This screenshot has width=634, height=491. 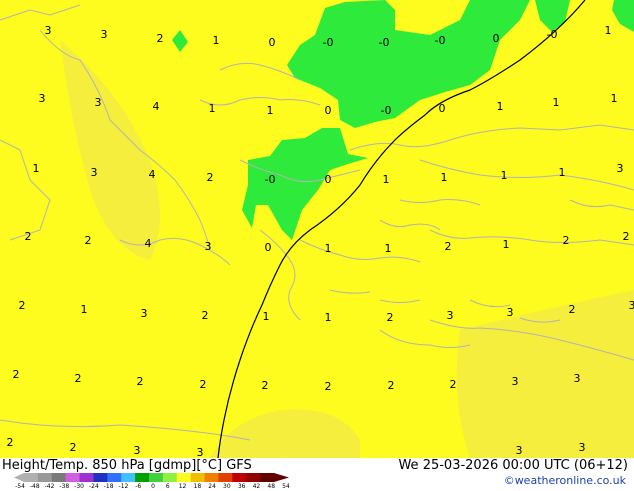 I want to click on scale-tick-label: -24, so click(x=94, y=486).